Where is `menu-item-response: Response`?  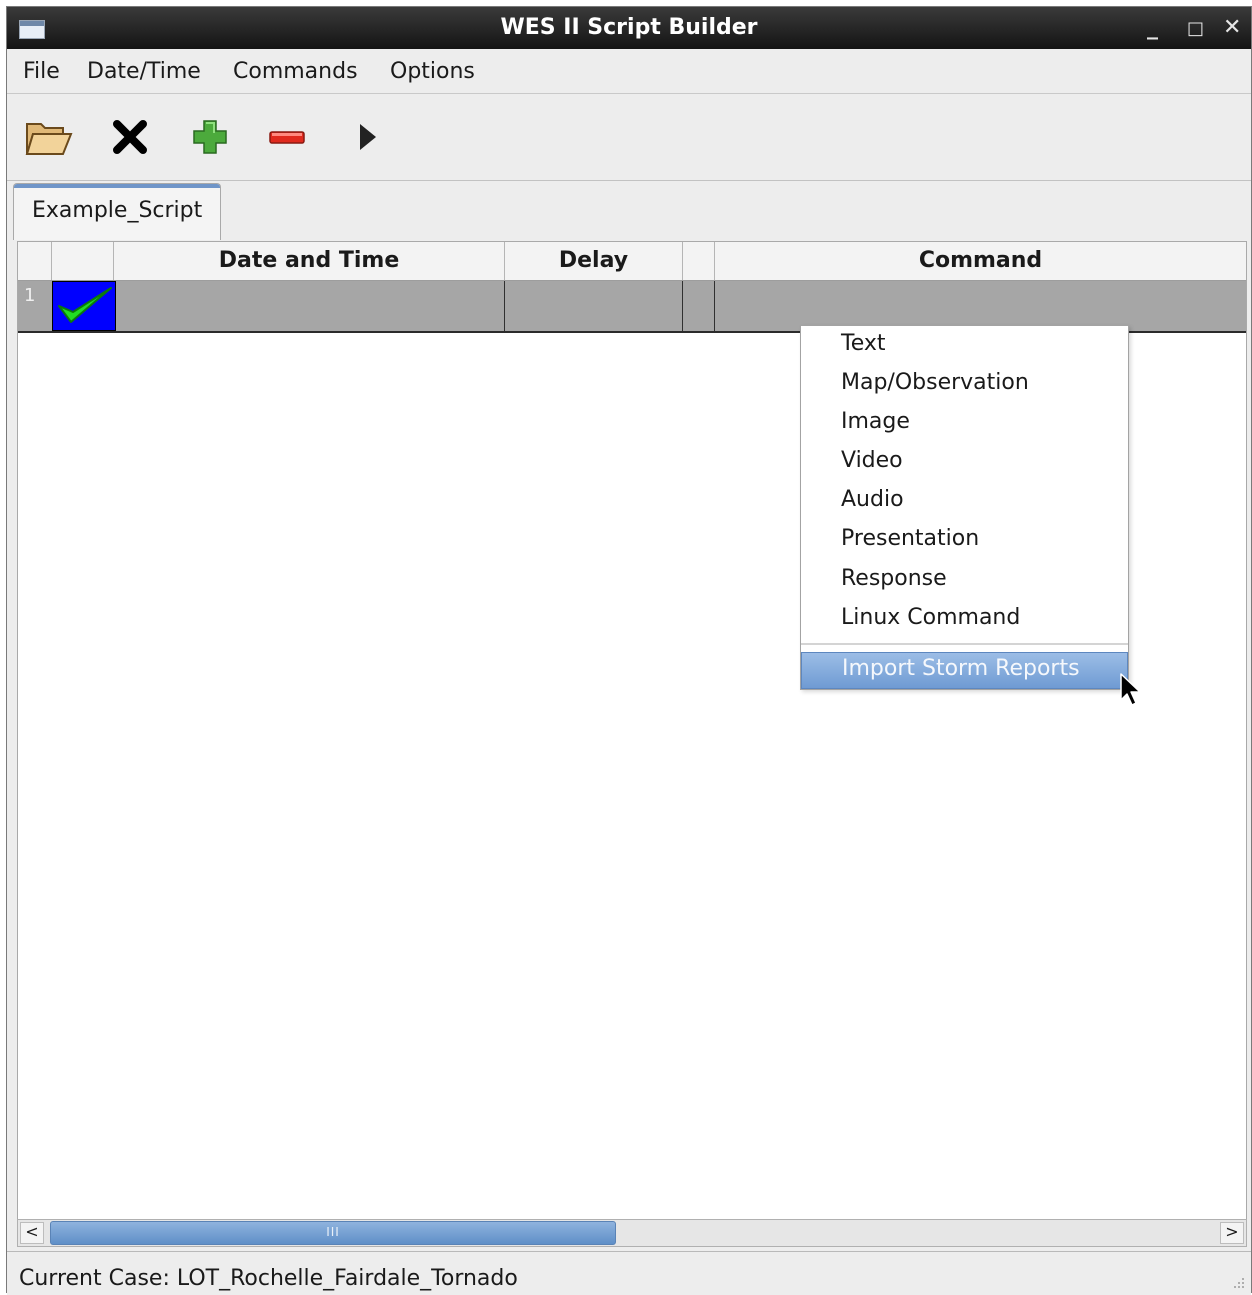
menu-item-response: Response is located at coordinates (894, 578).